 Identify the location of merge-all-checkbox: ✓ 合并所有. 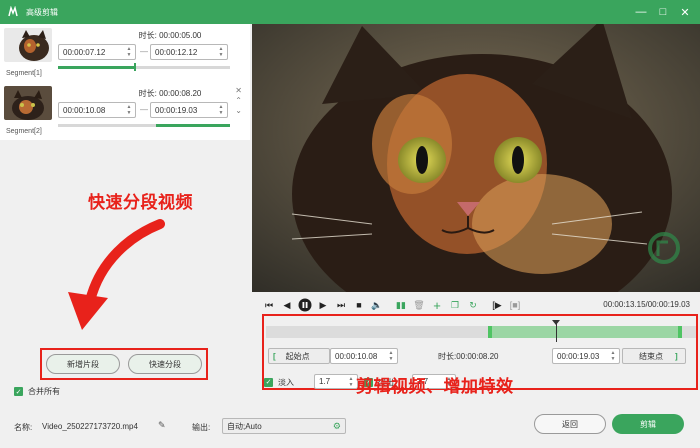
(37, 391).